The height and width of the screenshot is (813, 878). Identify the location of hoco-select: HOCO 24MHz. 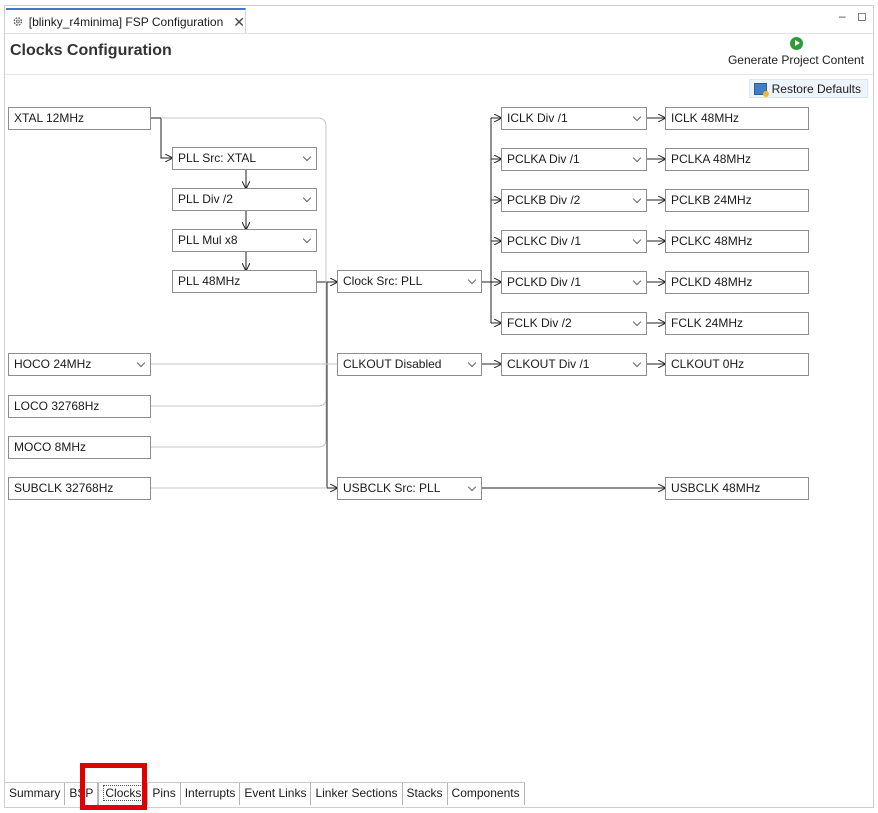
(79, 364).